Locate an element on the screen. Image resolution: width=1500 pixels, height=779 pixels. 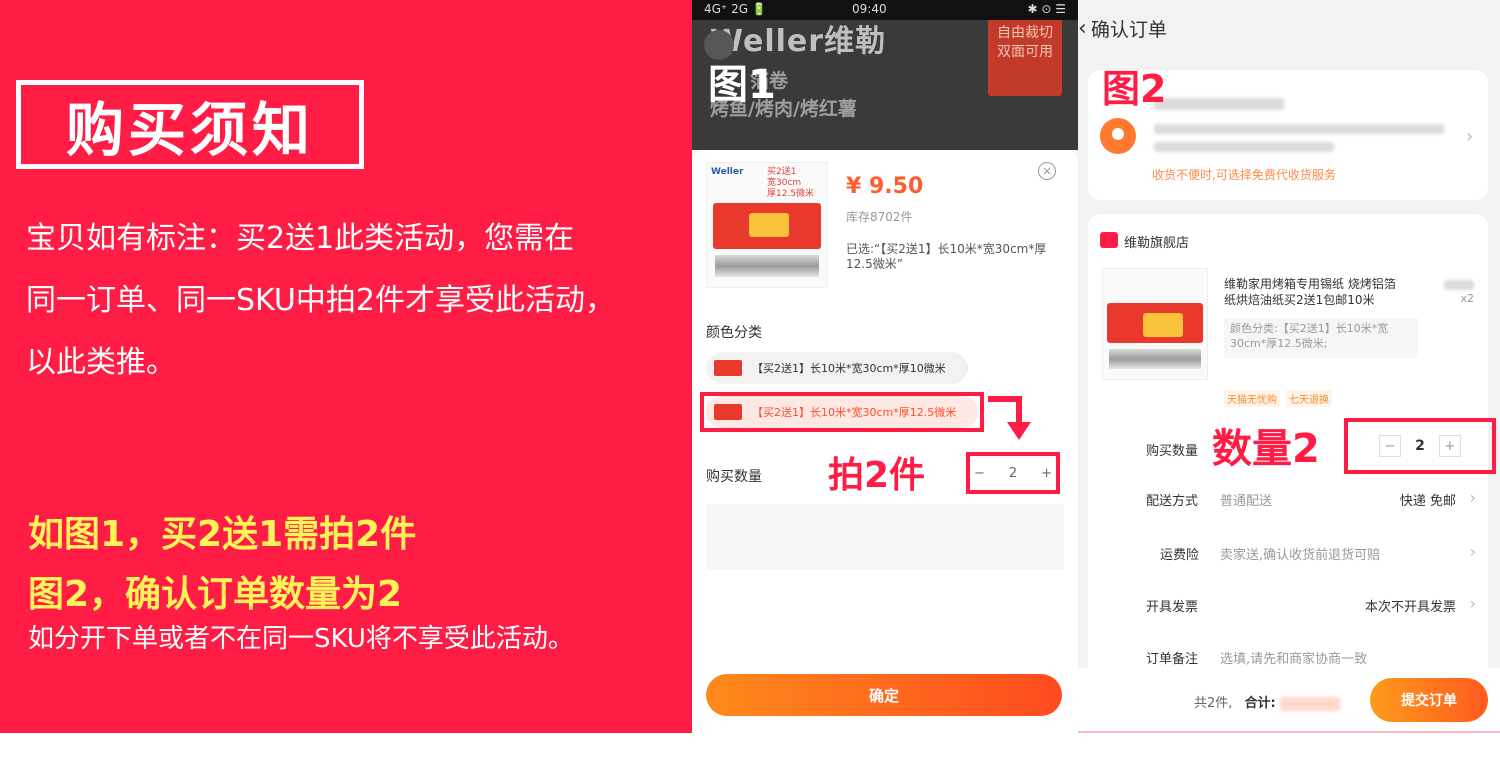
arrow-icon is located at coordinates (1019, 410).